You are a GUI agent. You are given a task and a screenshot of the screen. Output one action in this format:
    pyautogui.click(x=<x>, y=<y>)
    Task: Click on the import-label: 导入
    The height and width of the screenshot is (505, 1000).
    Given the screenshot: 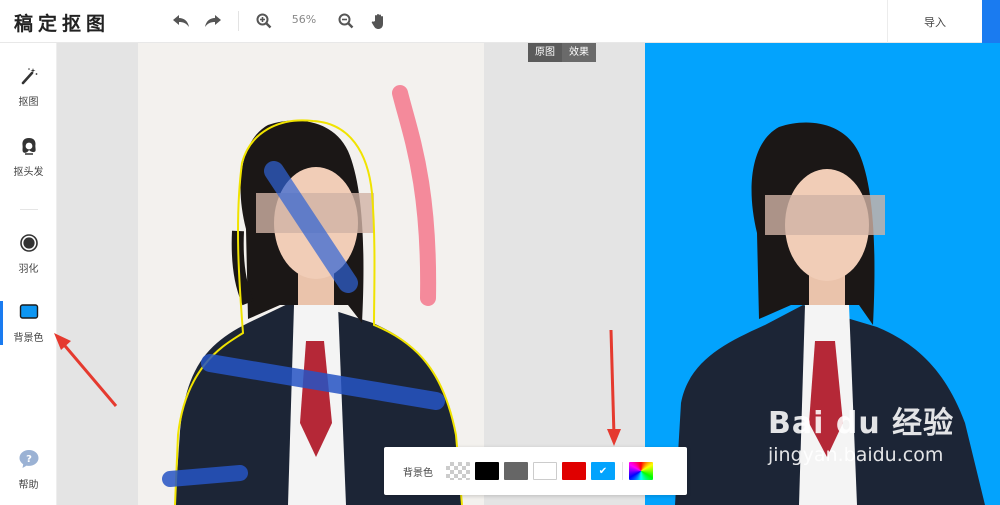 What is the action you would take?
    pyautogui.click(x=935, y=22)
    